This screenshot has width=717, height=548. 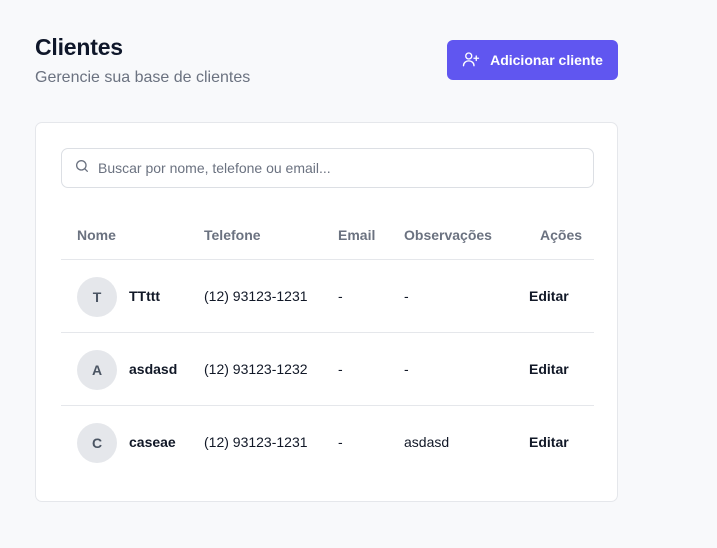 I want to click on client-phone: (12) 93123-1232, so click(x=256, y=369).